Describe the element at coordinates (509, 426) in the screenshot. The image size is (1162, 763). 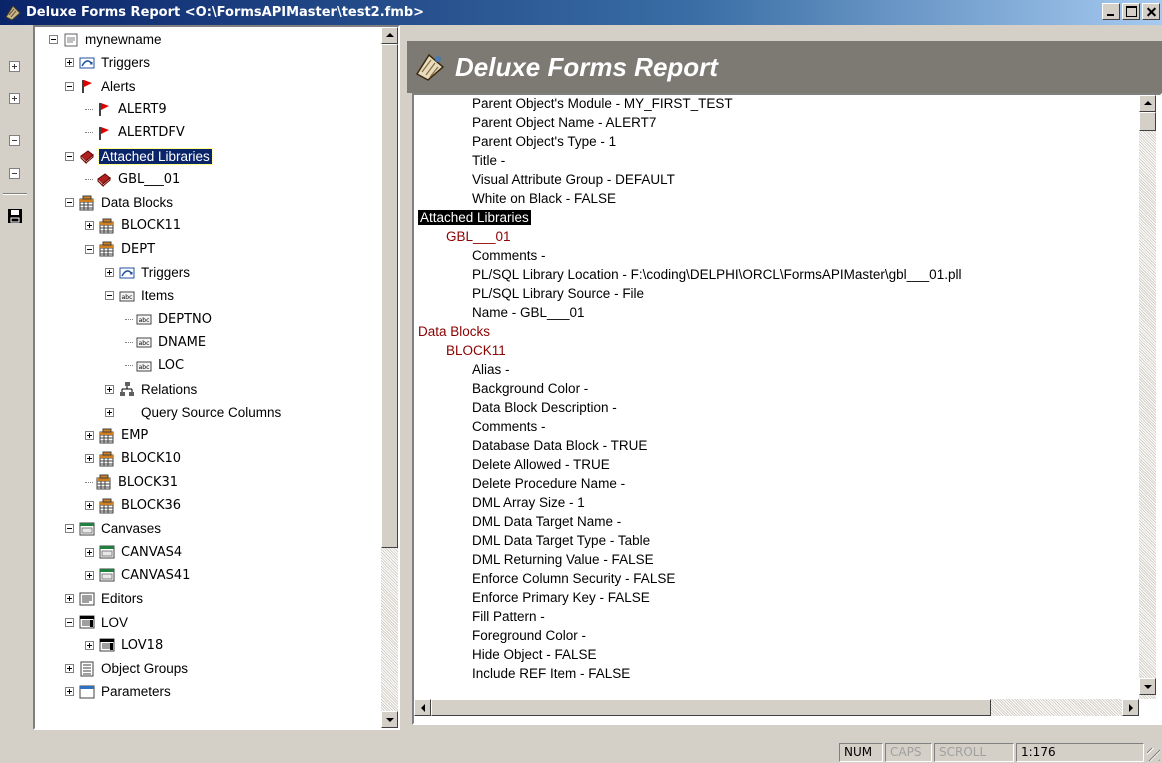
I see `report-property-line: Comments -` at that location.